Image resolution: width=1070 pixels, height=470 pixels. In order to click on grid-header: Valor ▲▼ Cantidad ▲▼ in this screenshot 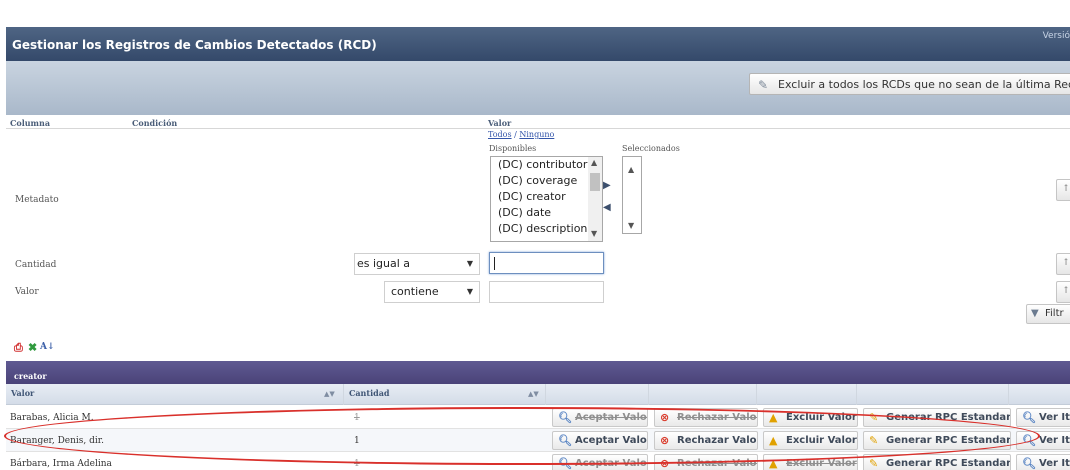, I will do `click(538, 394)`.